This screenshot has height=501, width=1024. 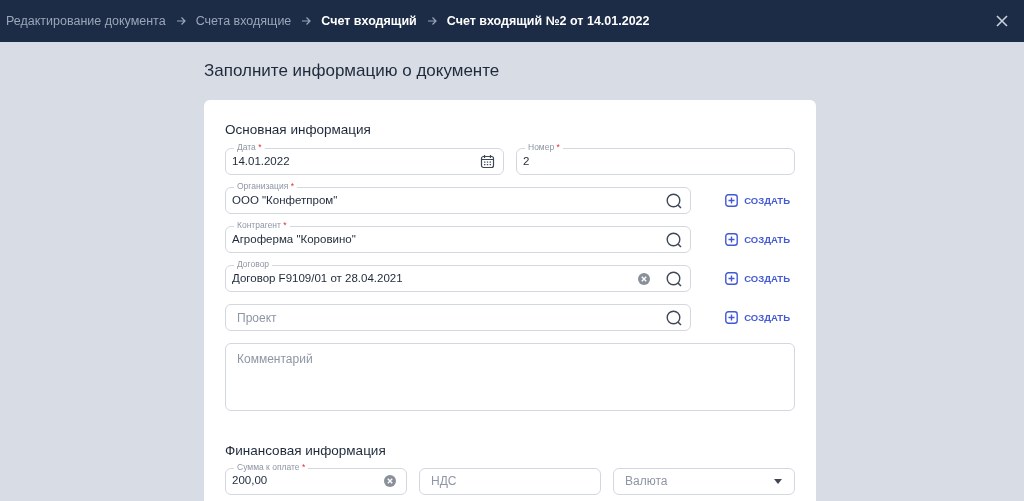 What do you see at coordinates (704, 481) in the screenshot?
I see `select-field: Валюта` at bounding box center [704, 481].